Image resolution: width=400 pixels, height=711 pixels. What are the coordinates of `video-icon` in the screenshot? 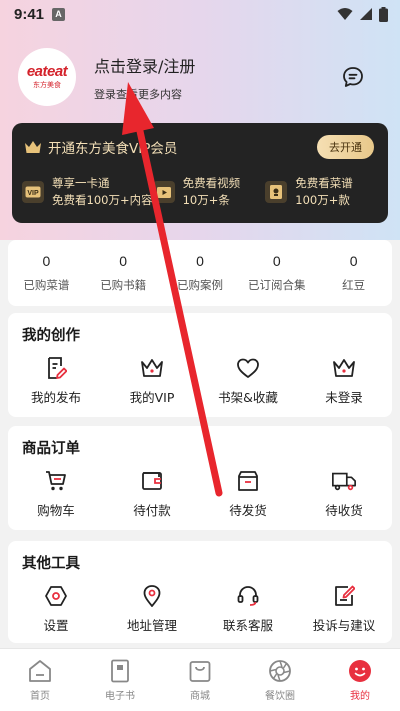 It's located at (163, 192).